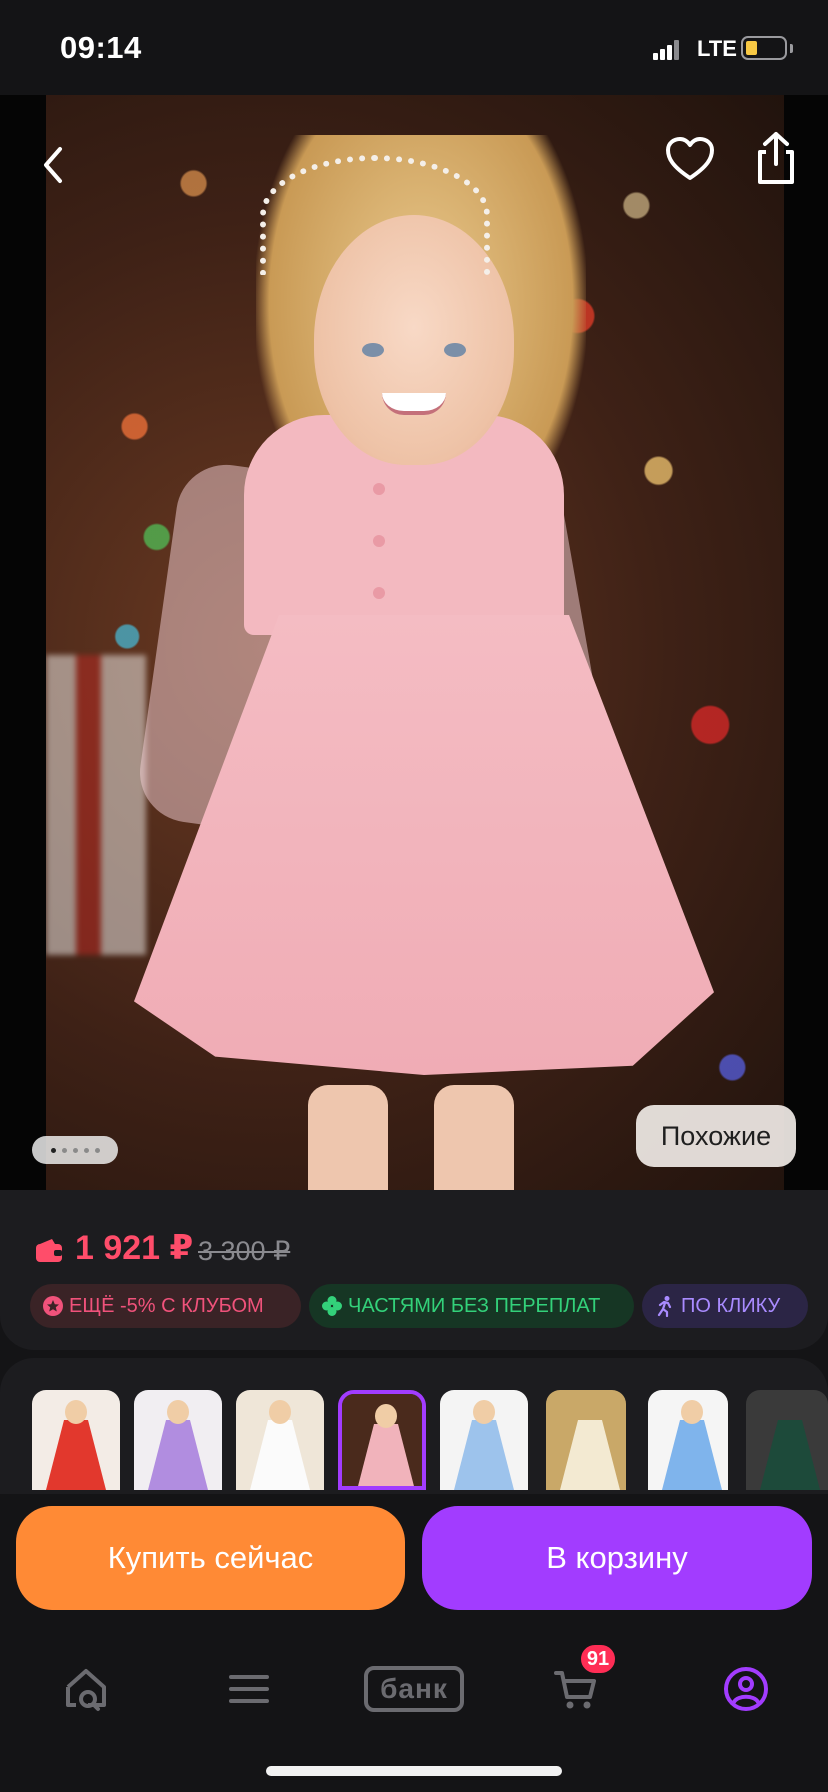  Describe the element at coordinates (382, 1440) in the screenshot. I see `variant-thumb-pink` at that location.